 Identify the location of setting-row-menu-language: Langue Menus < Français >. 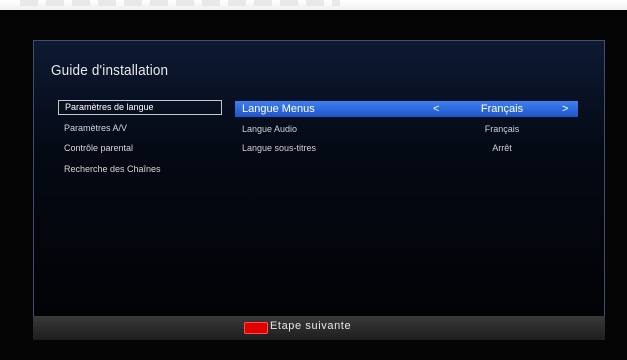
(406, 109).